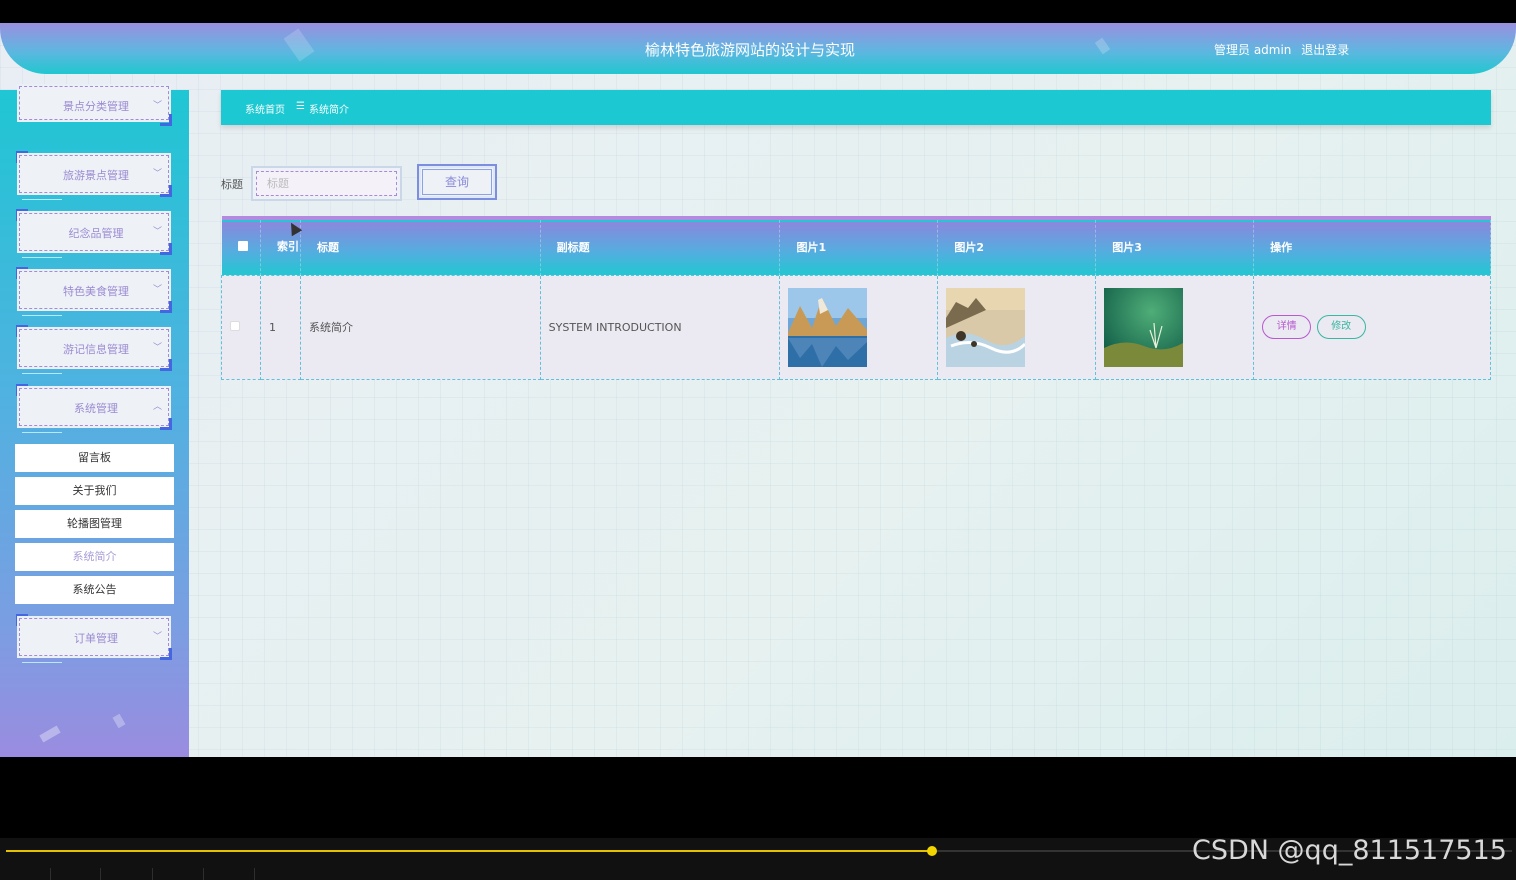 The height and width of the screenshot is (880, 1516). Describe the element at coordinates (241, 327) in the screenshot. I see `row-select-cell` at that location.